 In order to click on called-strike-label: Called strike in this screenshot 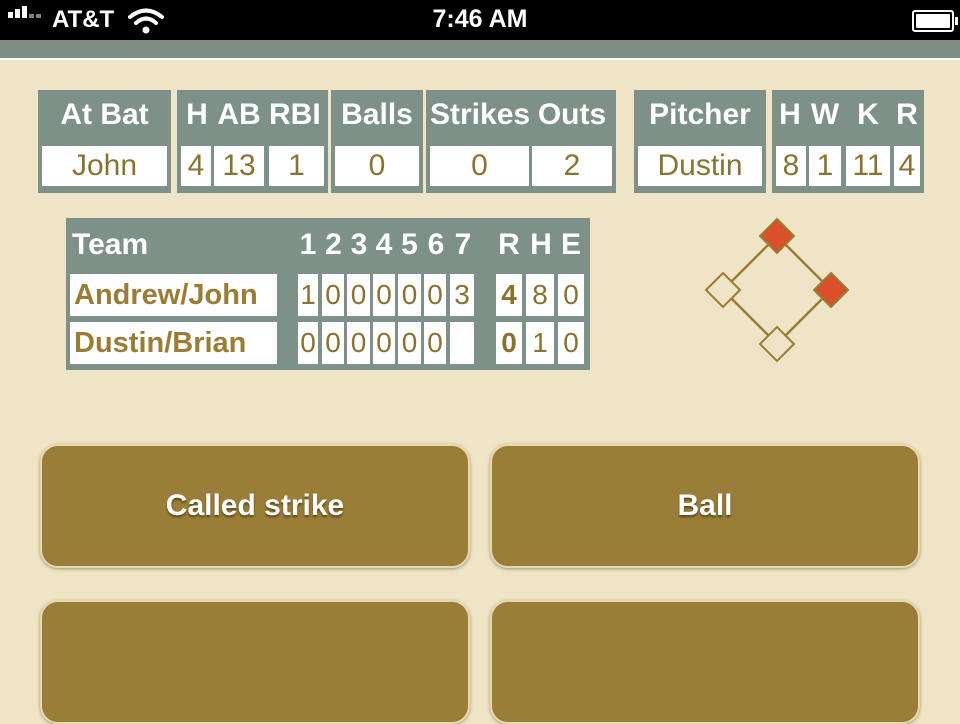, I will do `click(255, 505)`.